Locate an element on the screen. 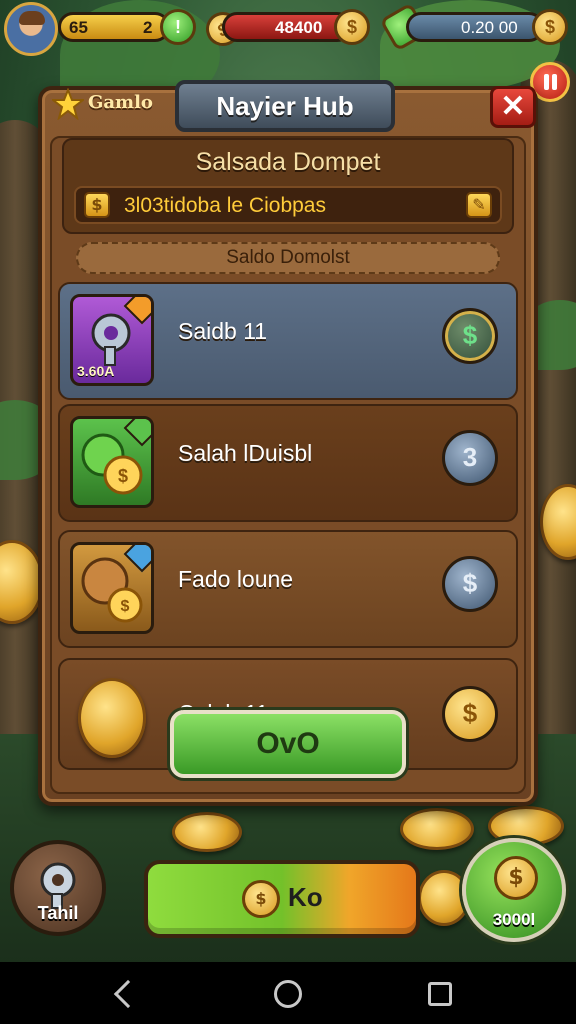 This screenshot has width=576, height=1024. close-button: ✕ is located at coordinates (513, 107).